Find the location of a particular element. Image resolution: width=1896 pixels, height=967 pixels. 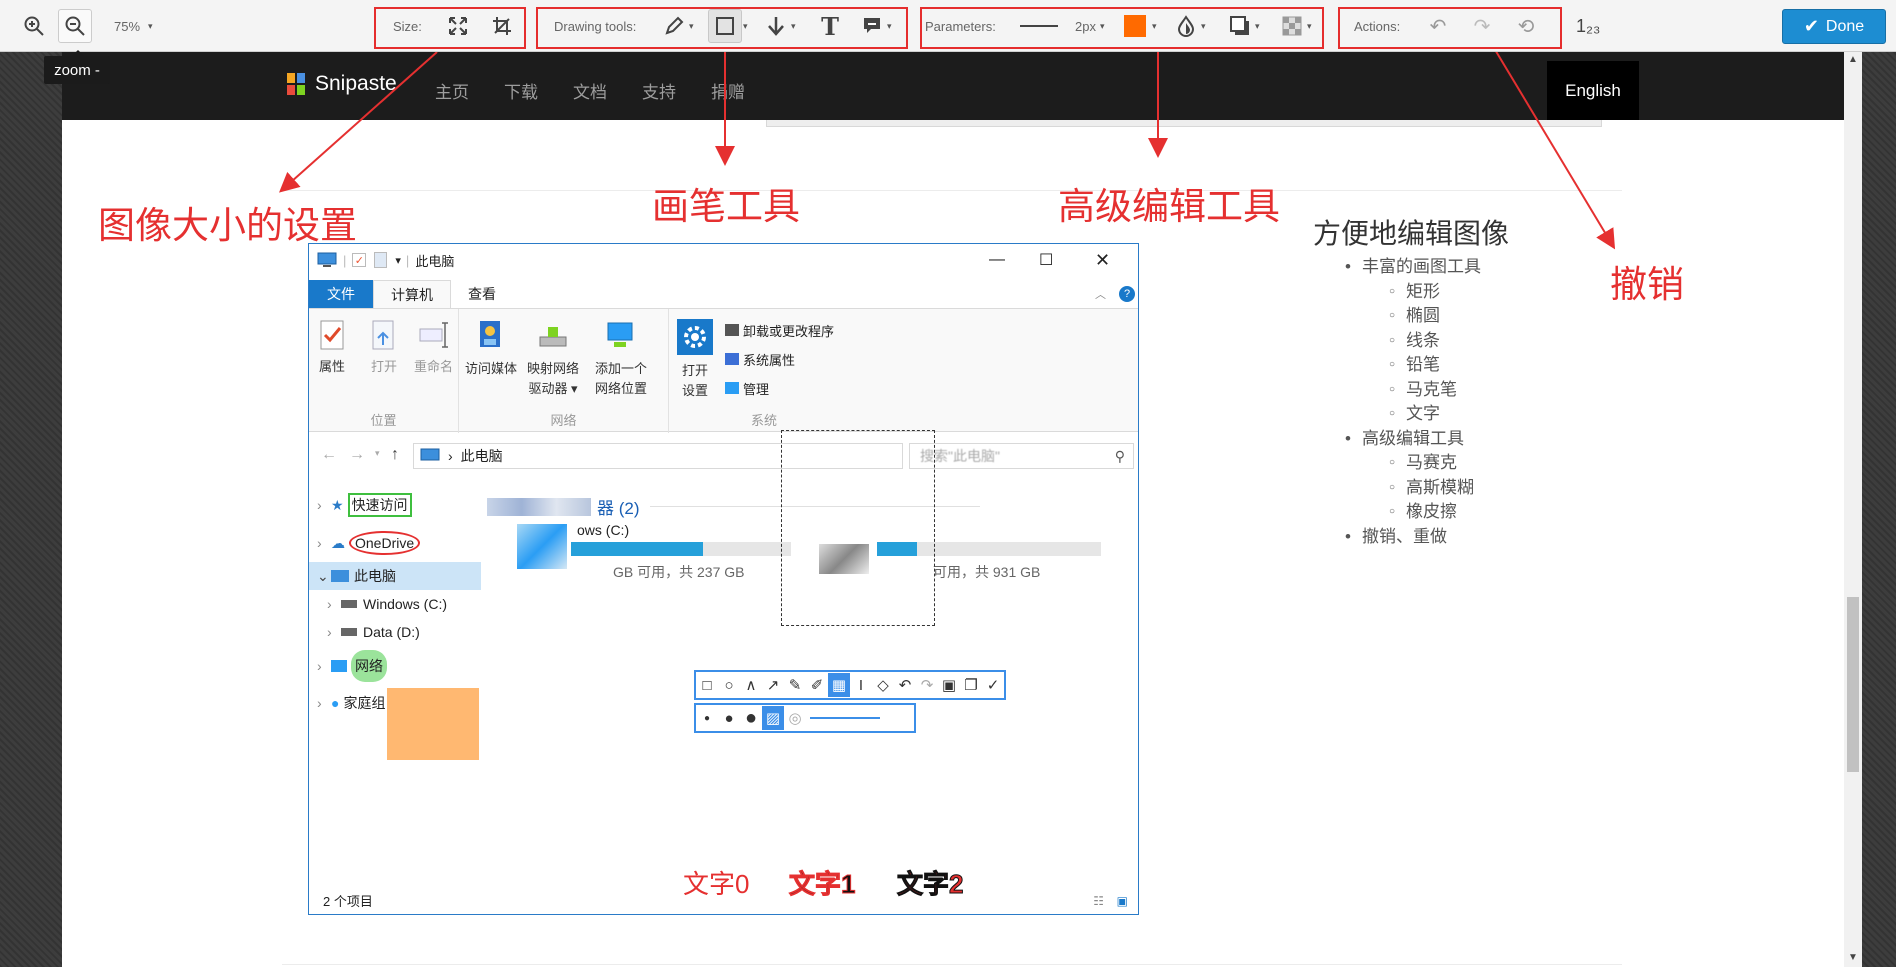

undo-all-button: ⟲ is located at coordinates (1526, 26).